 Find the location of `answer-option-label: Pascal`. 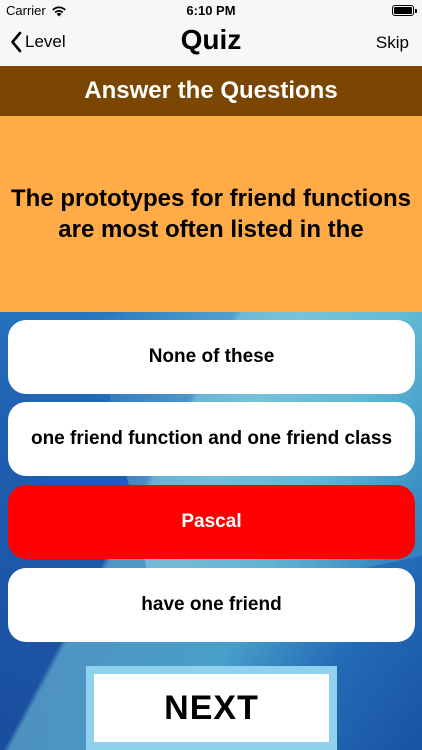

answer-option-label: Pascal is located at coordinates (211, 521).